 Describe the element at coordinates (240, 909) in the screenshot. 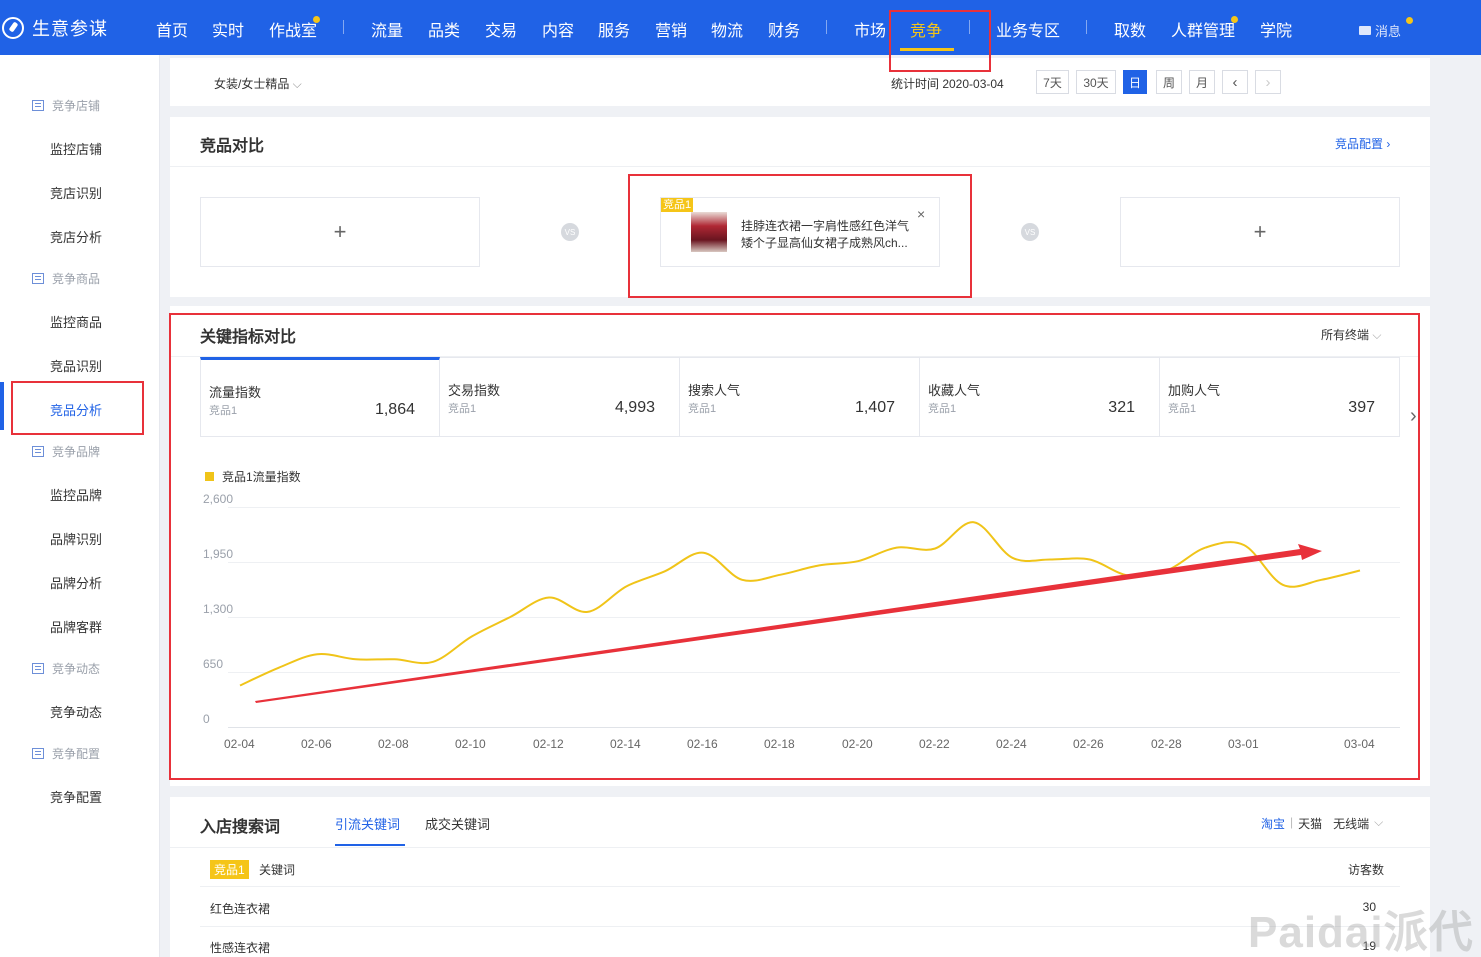

I see `keyword-cell: 红色连衣裙` at that location.